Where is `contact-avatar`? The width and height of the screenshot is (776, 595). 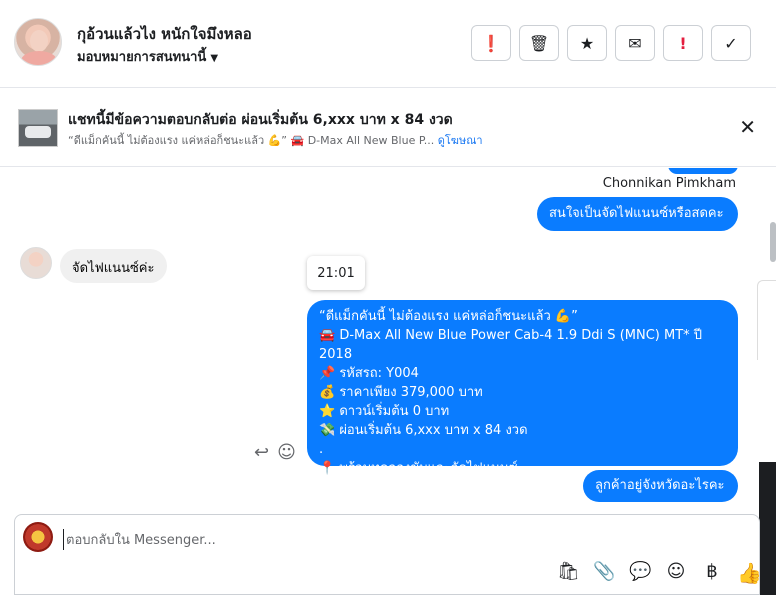
contact-avatar is located at coordinates (38, 42).